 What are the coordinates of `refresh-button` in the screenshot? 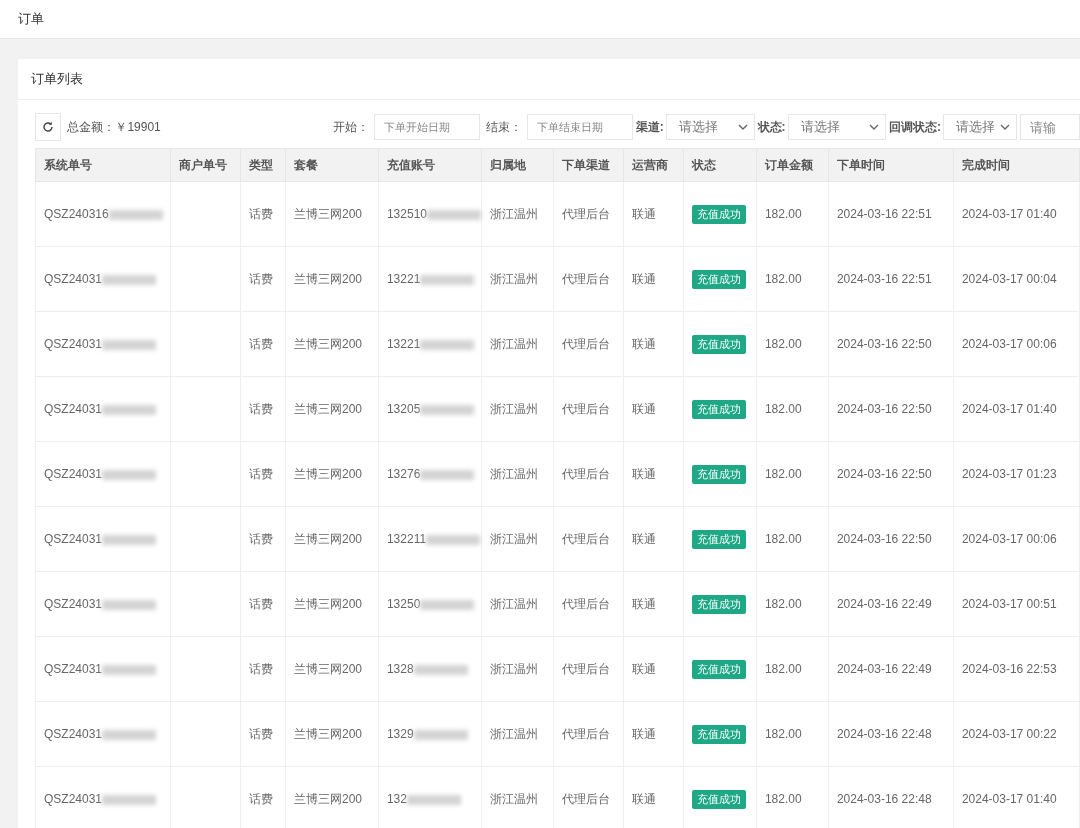 It's located at (48, 127).